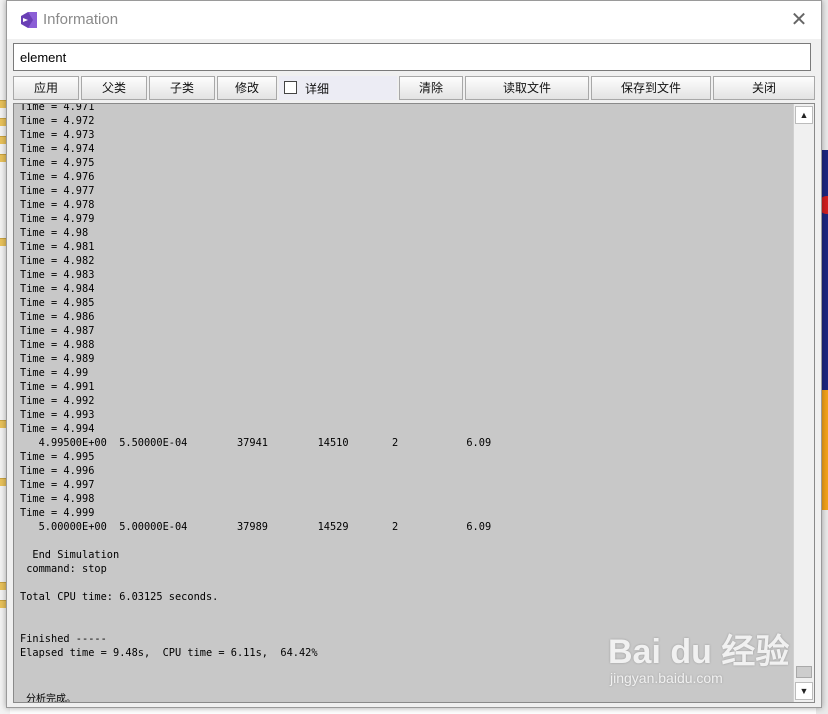 Image resolution: width=828 pixels, height=714 pixels. I want to click on log-line: Time = 4.998, so click(57, 499).